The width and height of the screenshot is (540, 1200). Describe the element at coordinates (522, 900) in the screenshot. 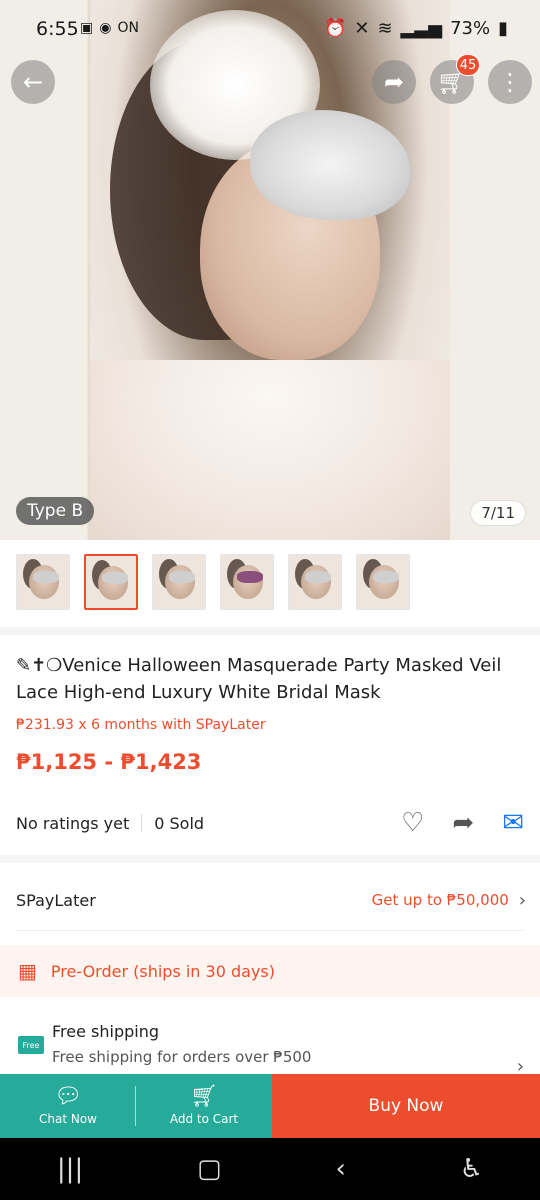

I see `chevron-right-icon: ›` at that location.